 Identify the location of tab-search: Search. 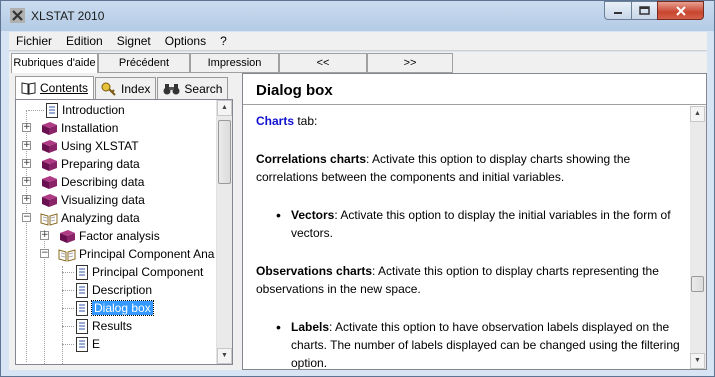
(193, 88).